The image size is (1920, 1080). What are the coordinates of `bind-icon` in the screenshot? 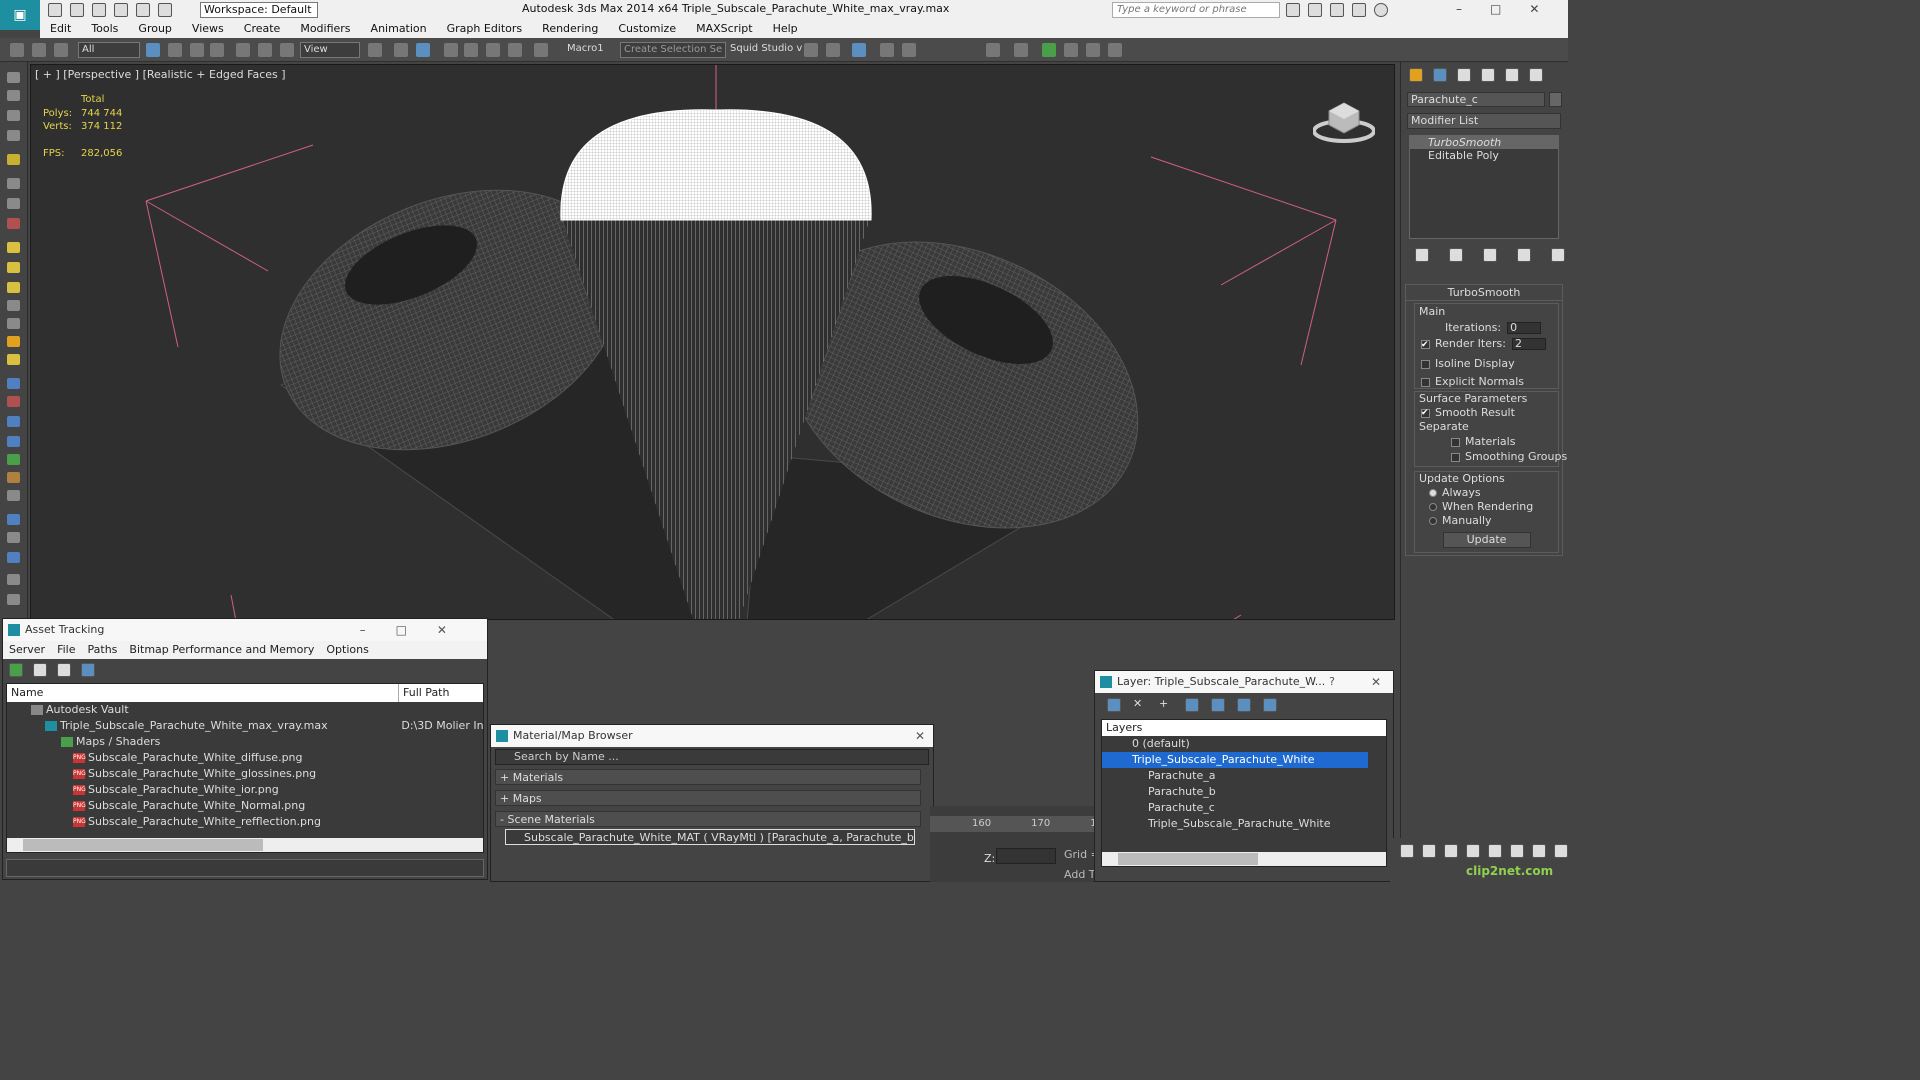 It's located at (61, 50).